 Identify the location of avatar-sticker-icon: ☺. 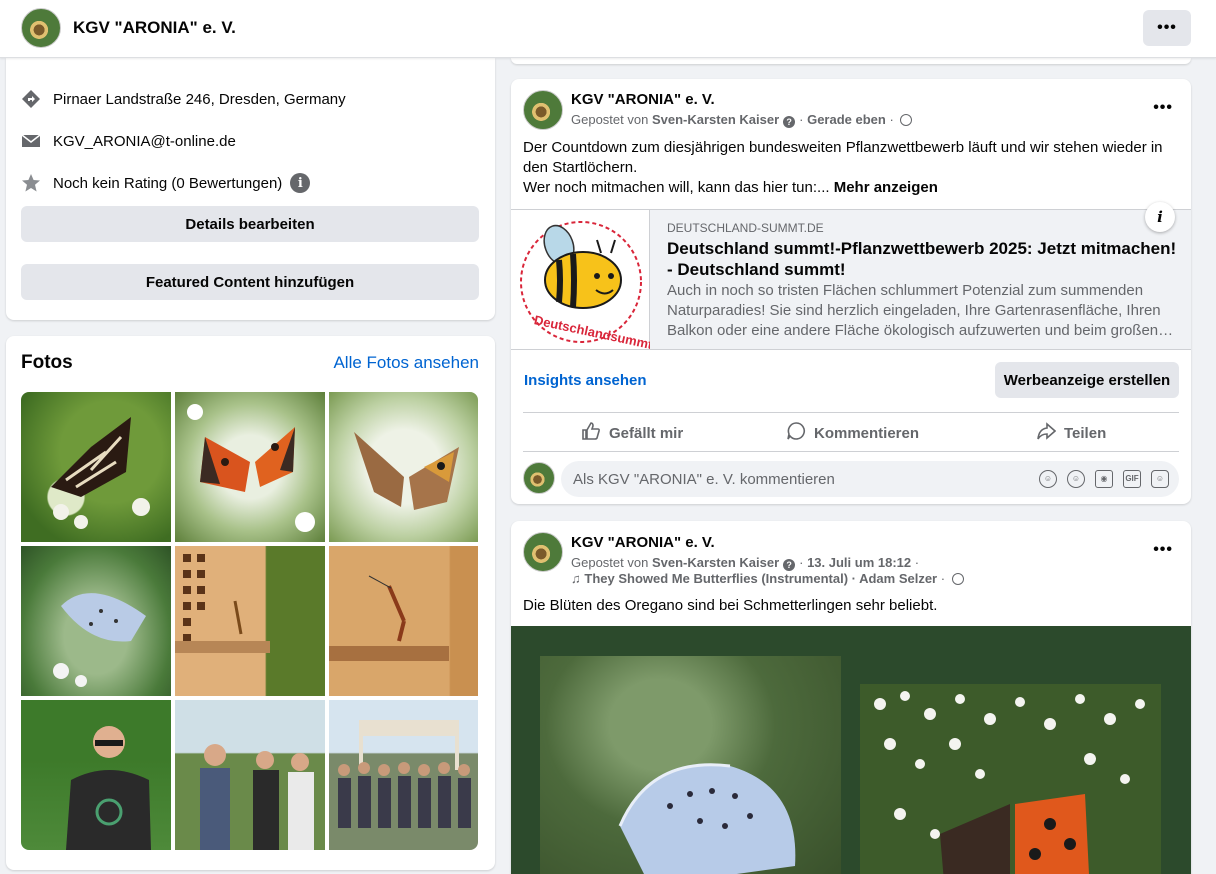
(1048, 479).